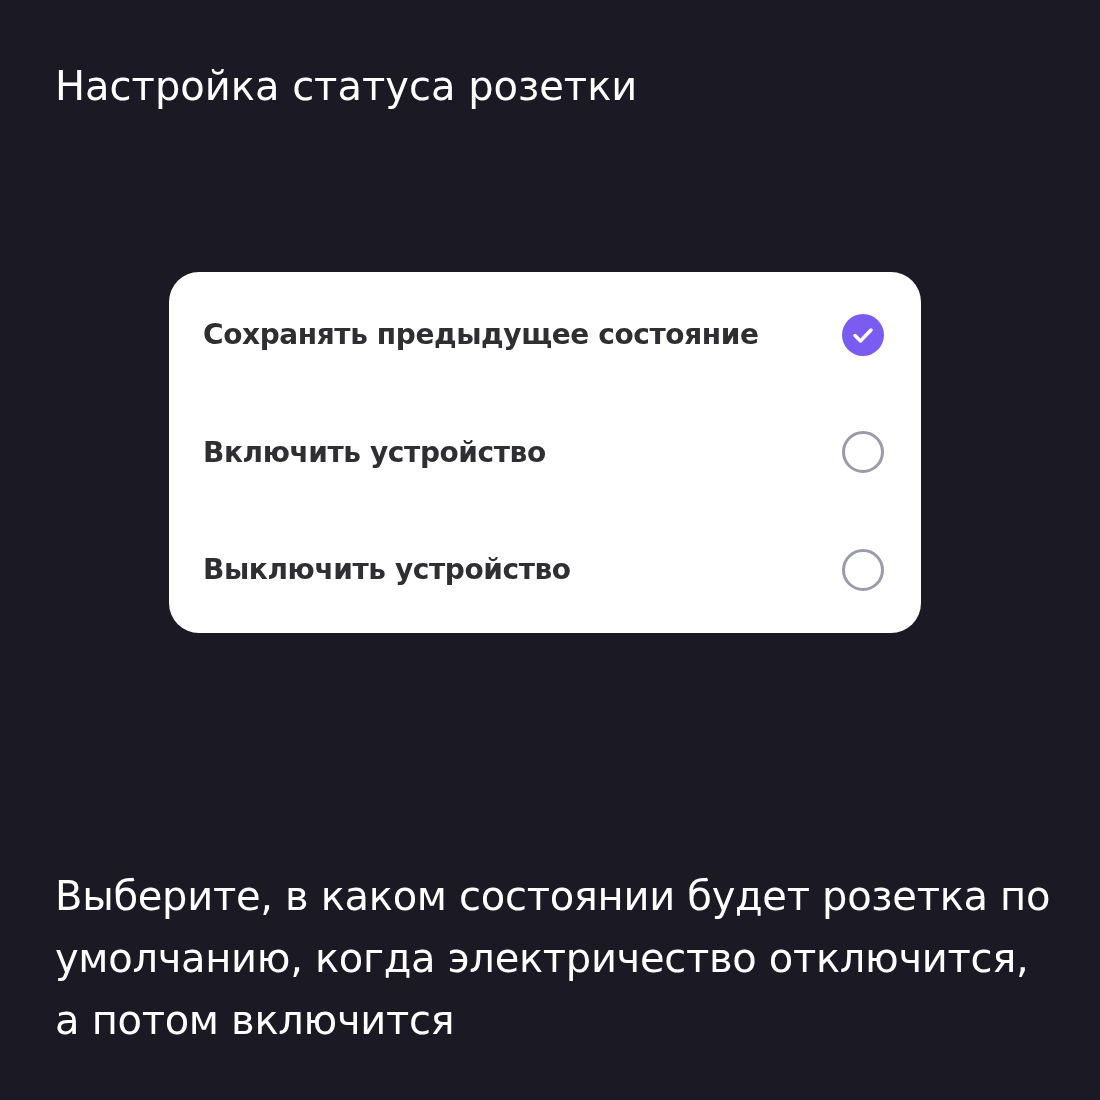  Describe the element at coordinates (347, 86) in the screenshot. I see `page-title: Настройка статуса розетки` at that location.